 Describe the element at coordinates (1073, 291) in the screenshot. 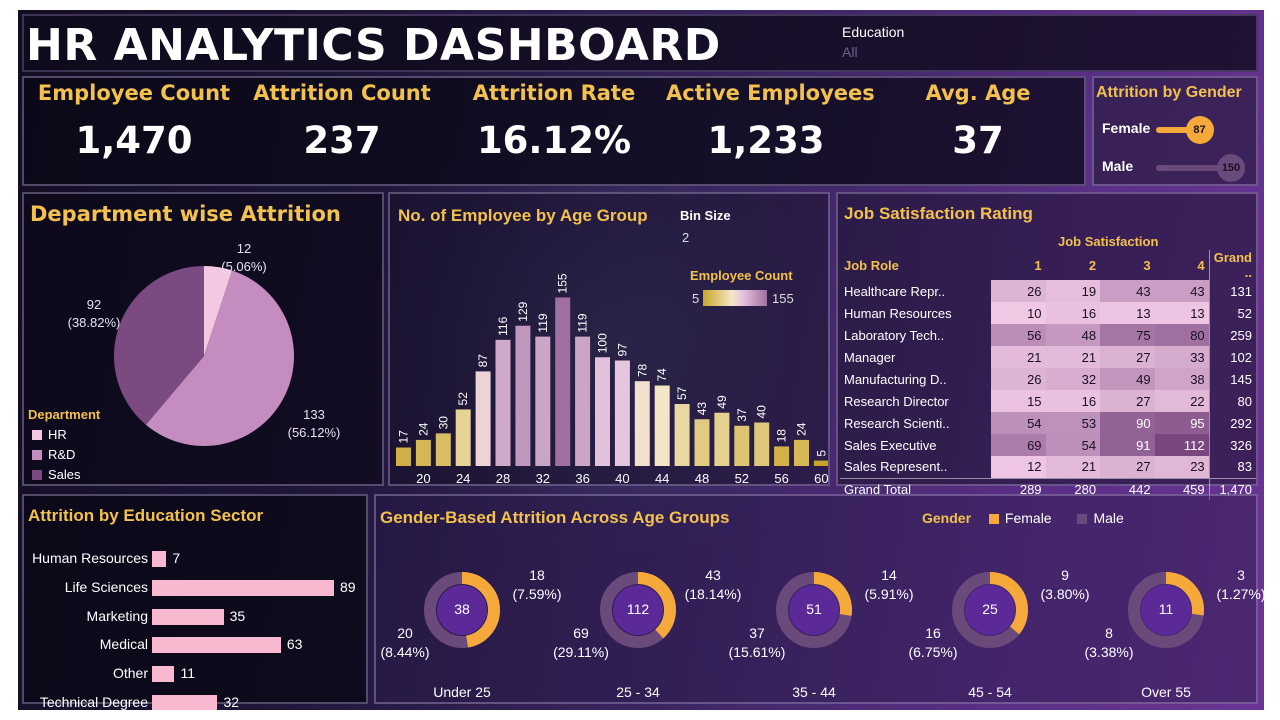

I see `heatmap-cell: 19` at that location.